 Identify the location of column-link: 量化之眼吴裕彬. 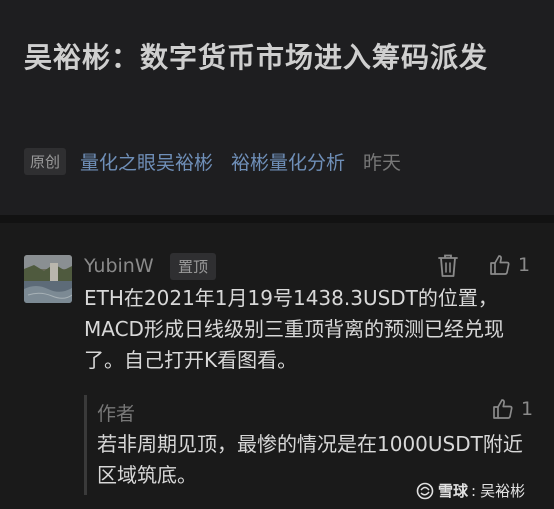
(146, 161).